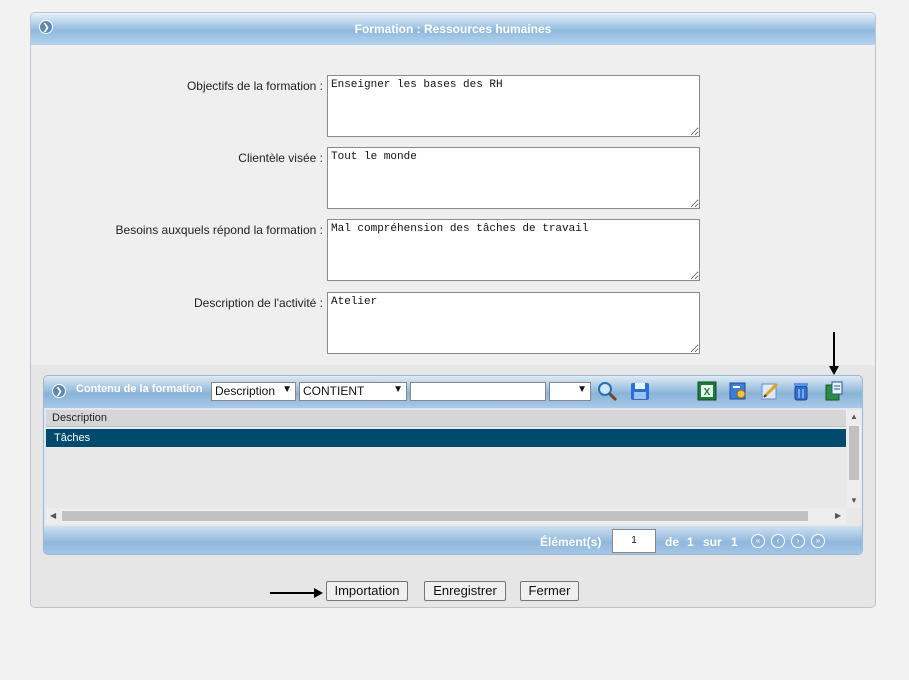 The height and width of the screenshot is (680, 909). What do you see at coordinates (778, 541) in the screenshot?
I see `prev-page-icon: ‹` at bounding box center [778, 541].